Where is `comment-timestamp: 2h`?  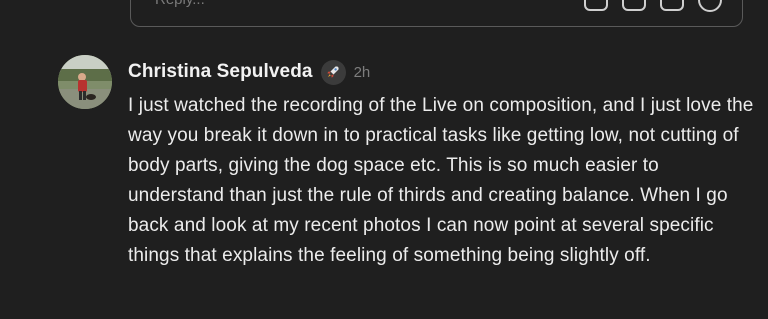 comment-timestamp: 2h is located at coordinates (362, 72).